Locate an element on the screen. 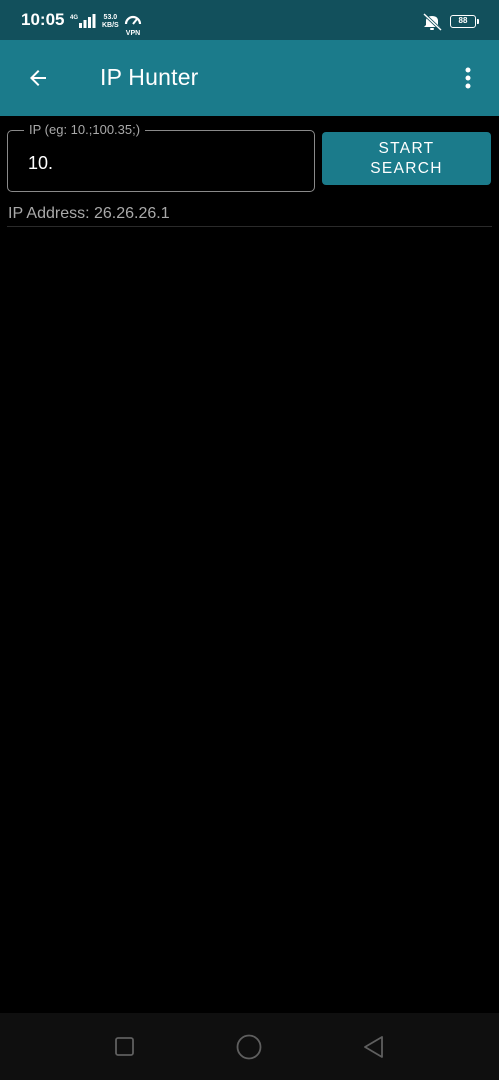 This screenshot has height=1080, width=499. network-speed-unit: KB/S is located at coordinates (110, 25).